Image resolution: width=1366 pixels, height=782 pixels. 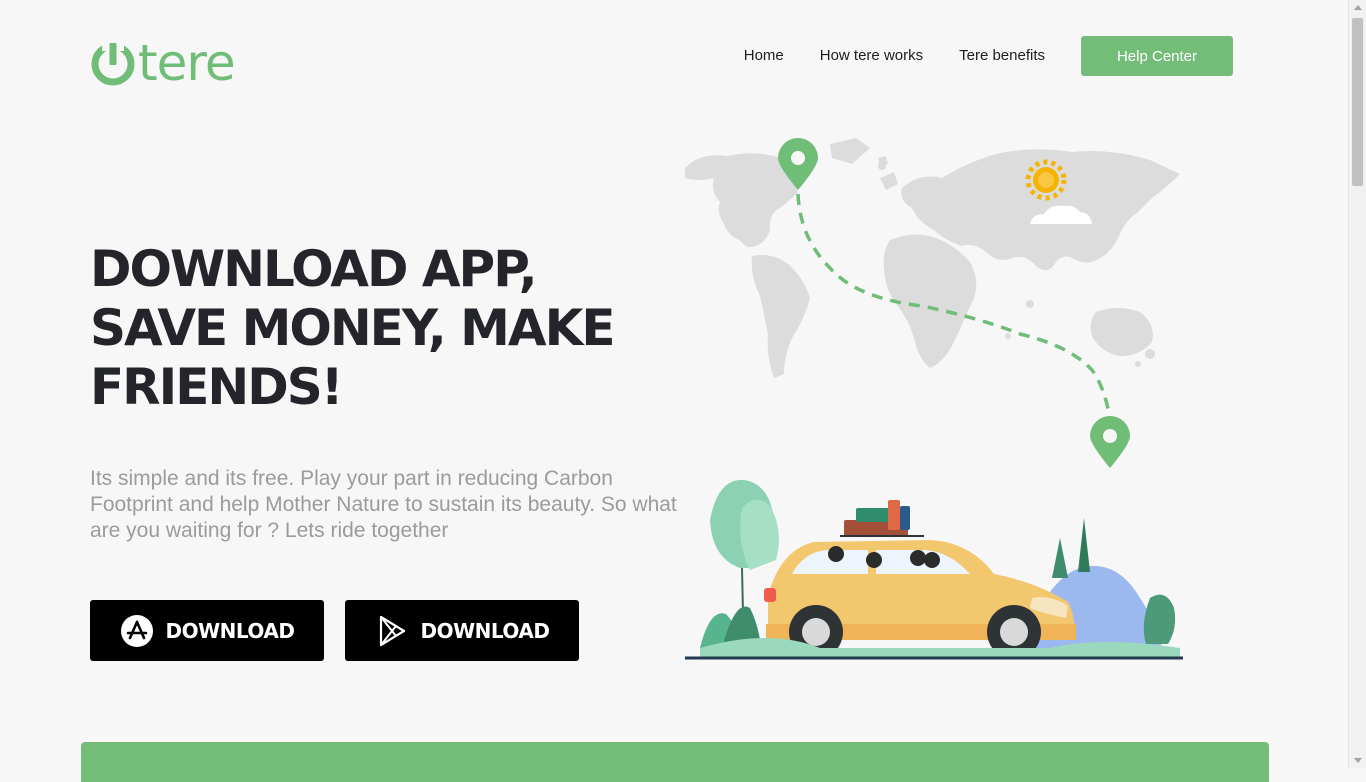 I want to click on page-scrollbar, so click(x=1357, y=384).